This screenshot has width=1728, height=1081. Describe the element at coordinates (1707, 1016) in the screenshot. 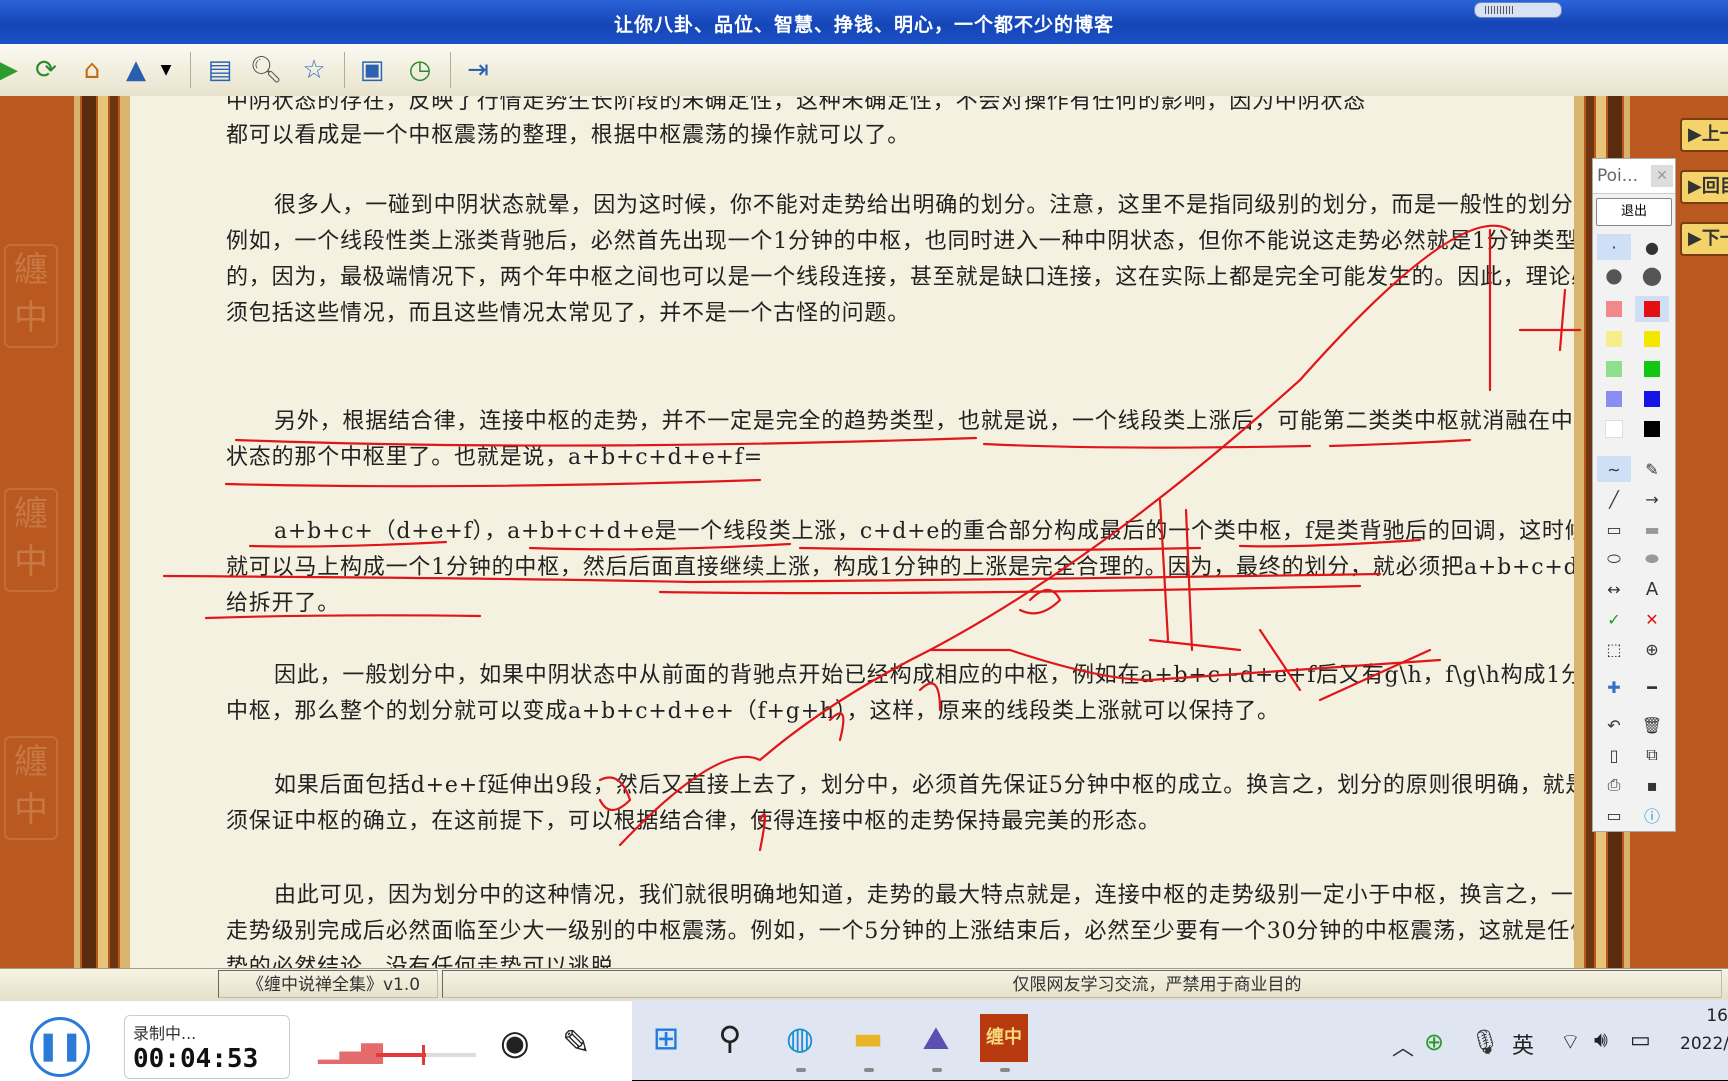

I see `clock-time: 16` at that location.